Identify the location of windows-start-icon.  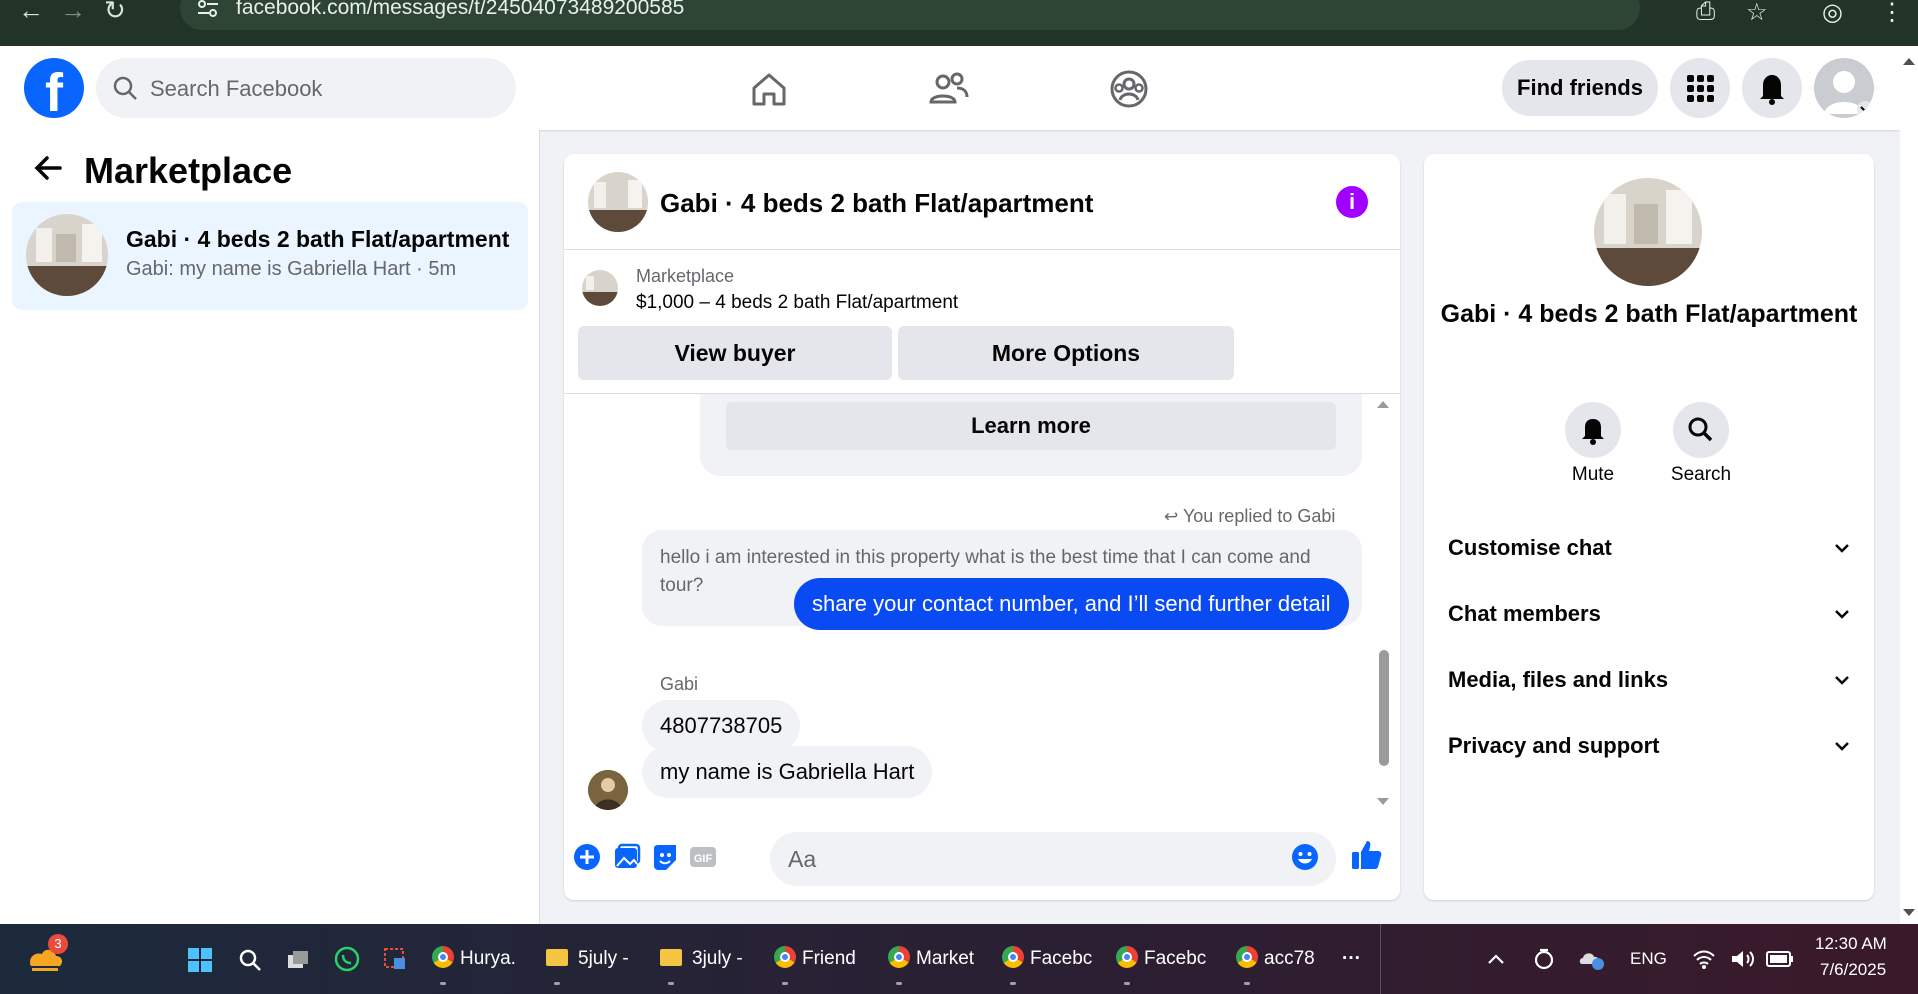
(200, 960).